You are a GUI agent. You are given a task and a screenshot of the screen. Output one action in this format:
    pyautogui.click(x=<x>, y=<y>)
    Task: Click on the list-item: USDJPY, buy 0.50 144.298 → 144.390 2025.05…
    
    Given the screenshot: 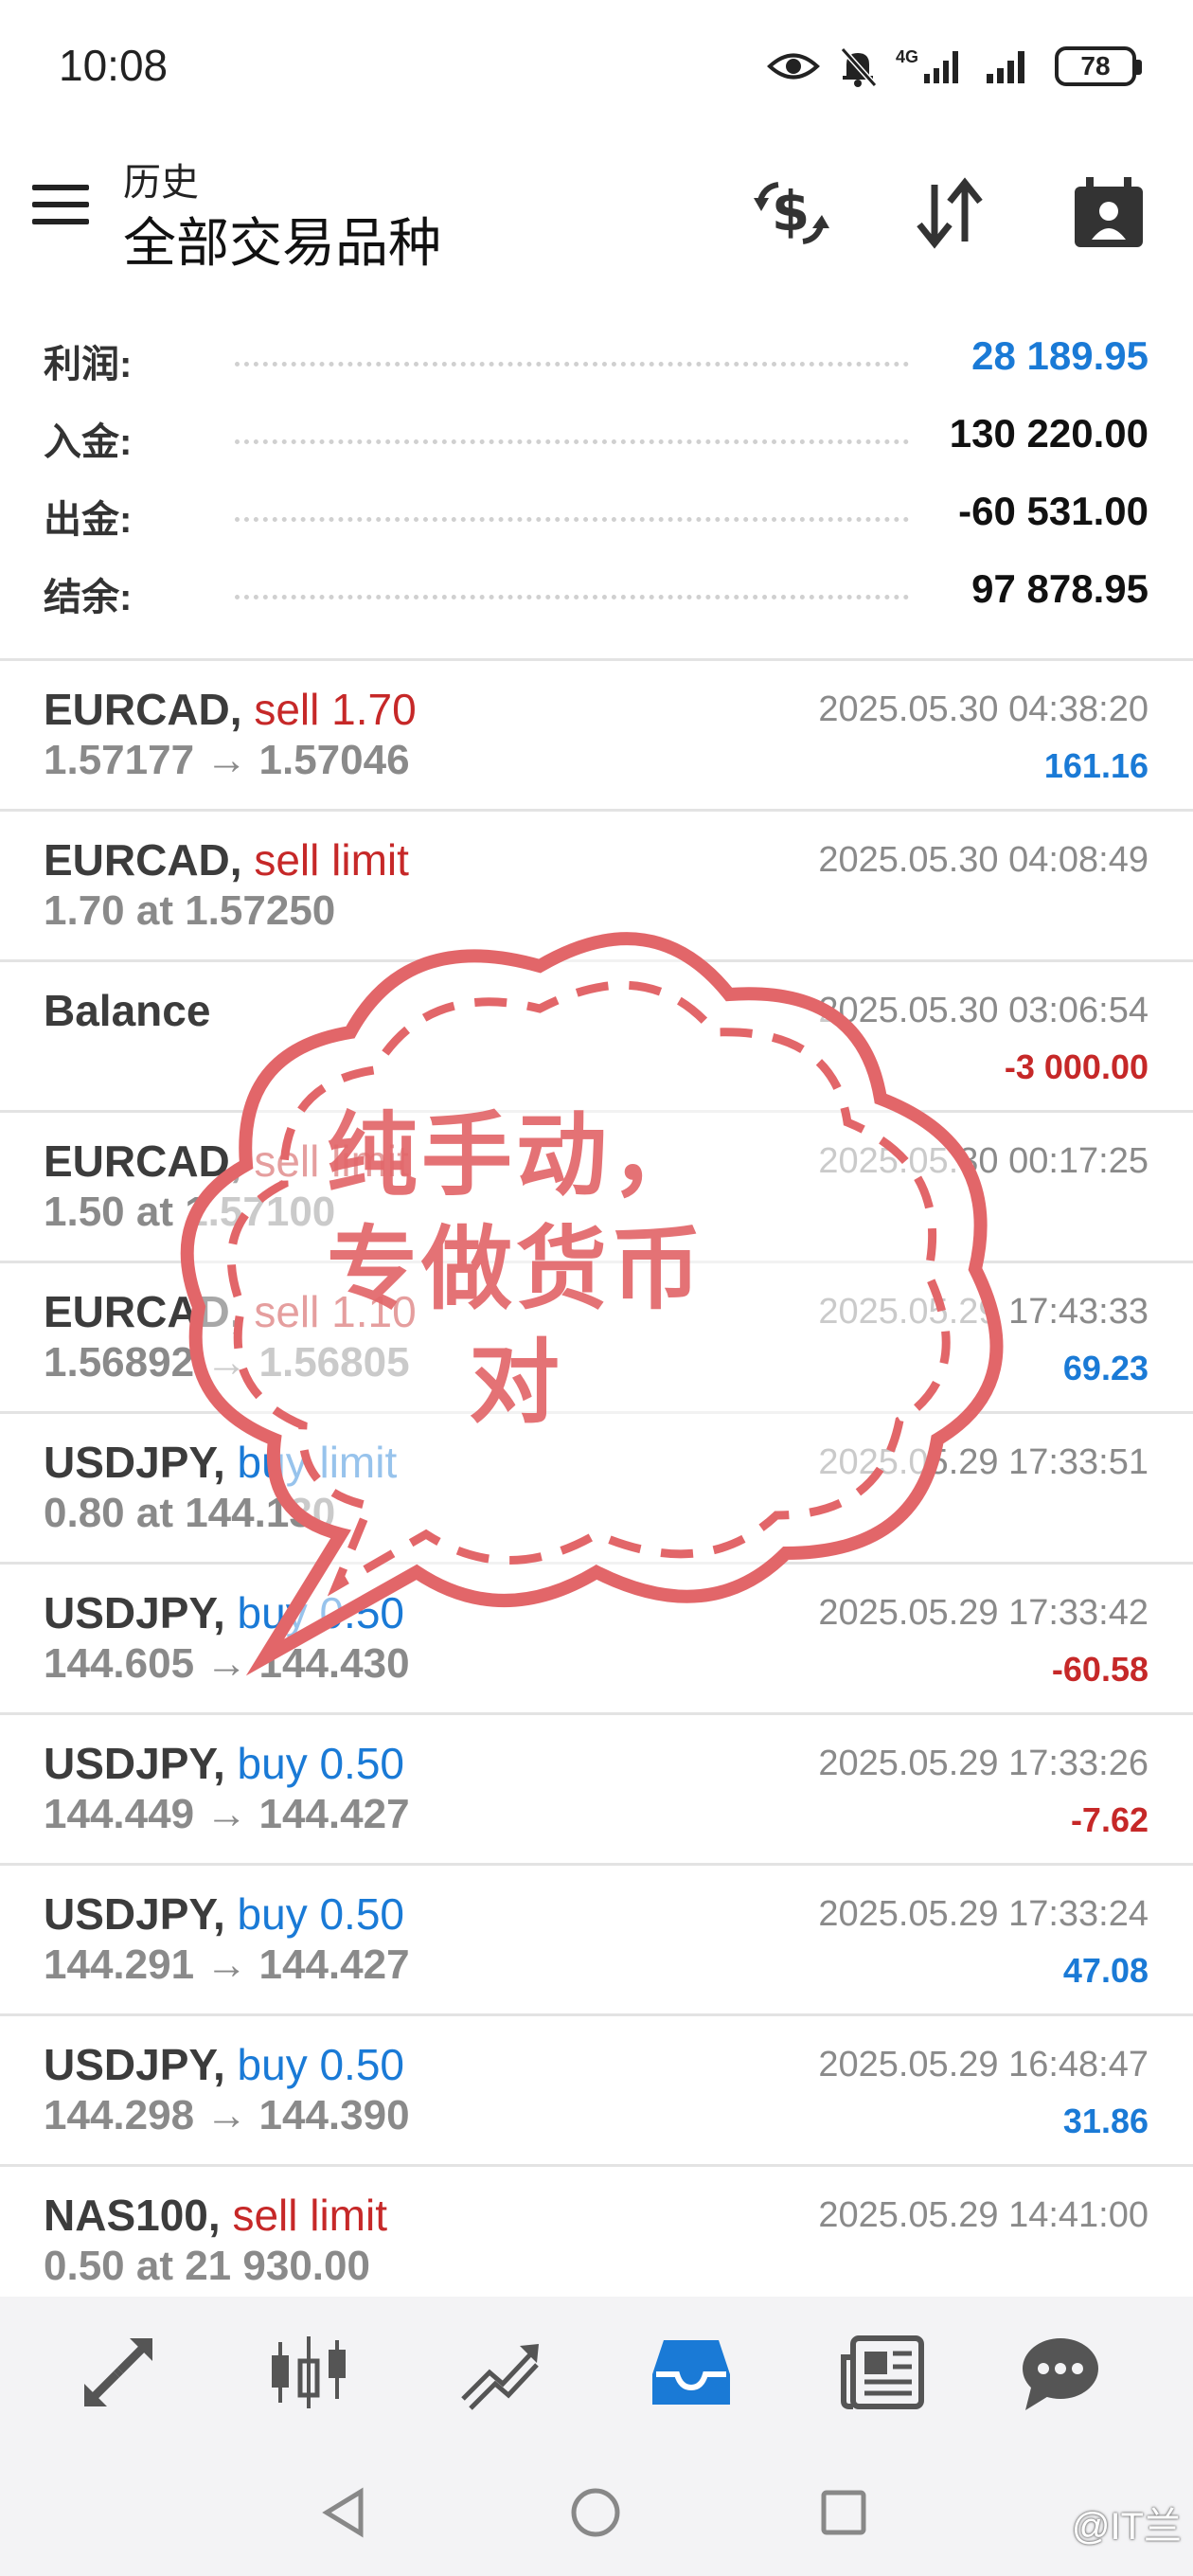 What is the action you would take?
    pyautogui.click(x=596, y=2091)
    